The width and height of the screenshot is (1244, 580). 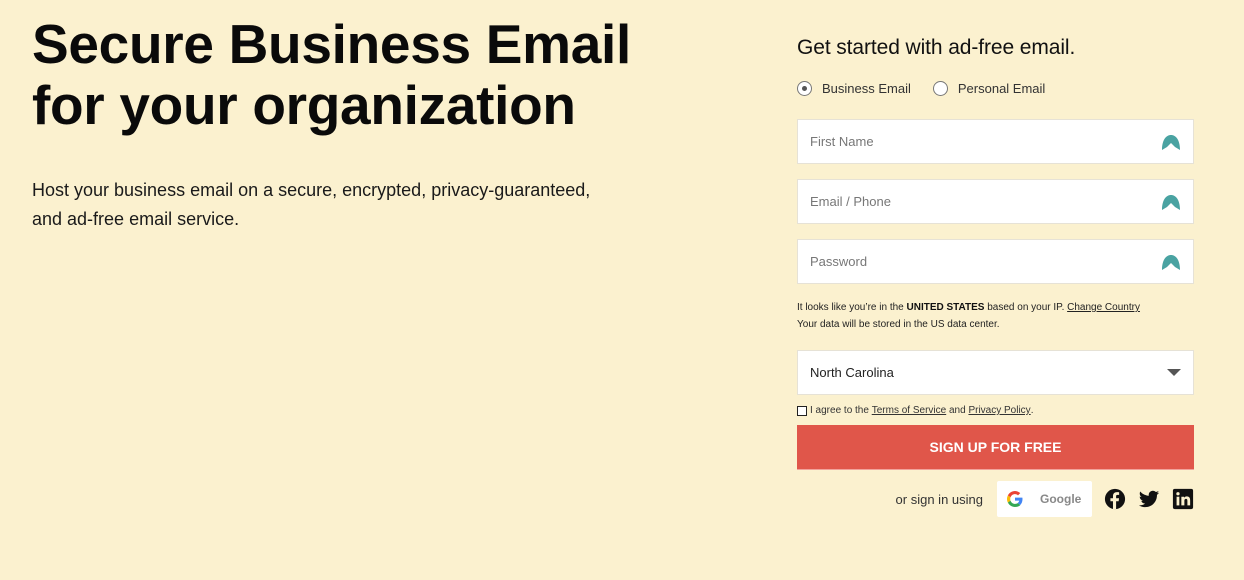 I want to click on title-line-1: Secure Business Email, so click(x=331, y=44).